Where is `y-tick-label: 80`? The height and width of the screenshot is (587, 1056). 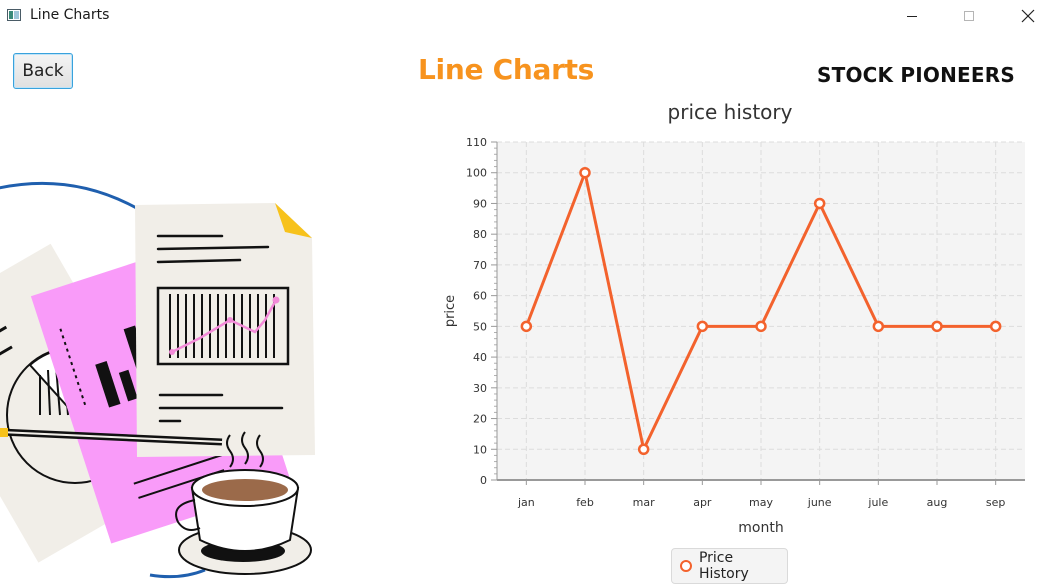 y-tick-label: 80 is located at coordinates (480, 234).